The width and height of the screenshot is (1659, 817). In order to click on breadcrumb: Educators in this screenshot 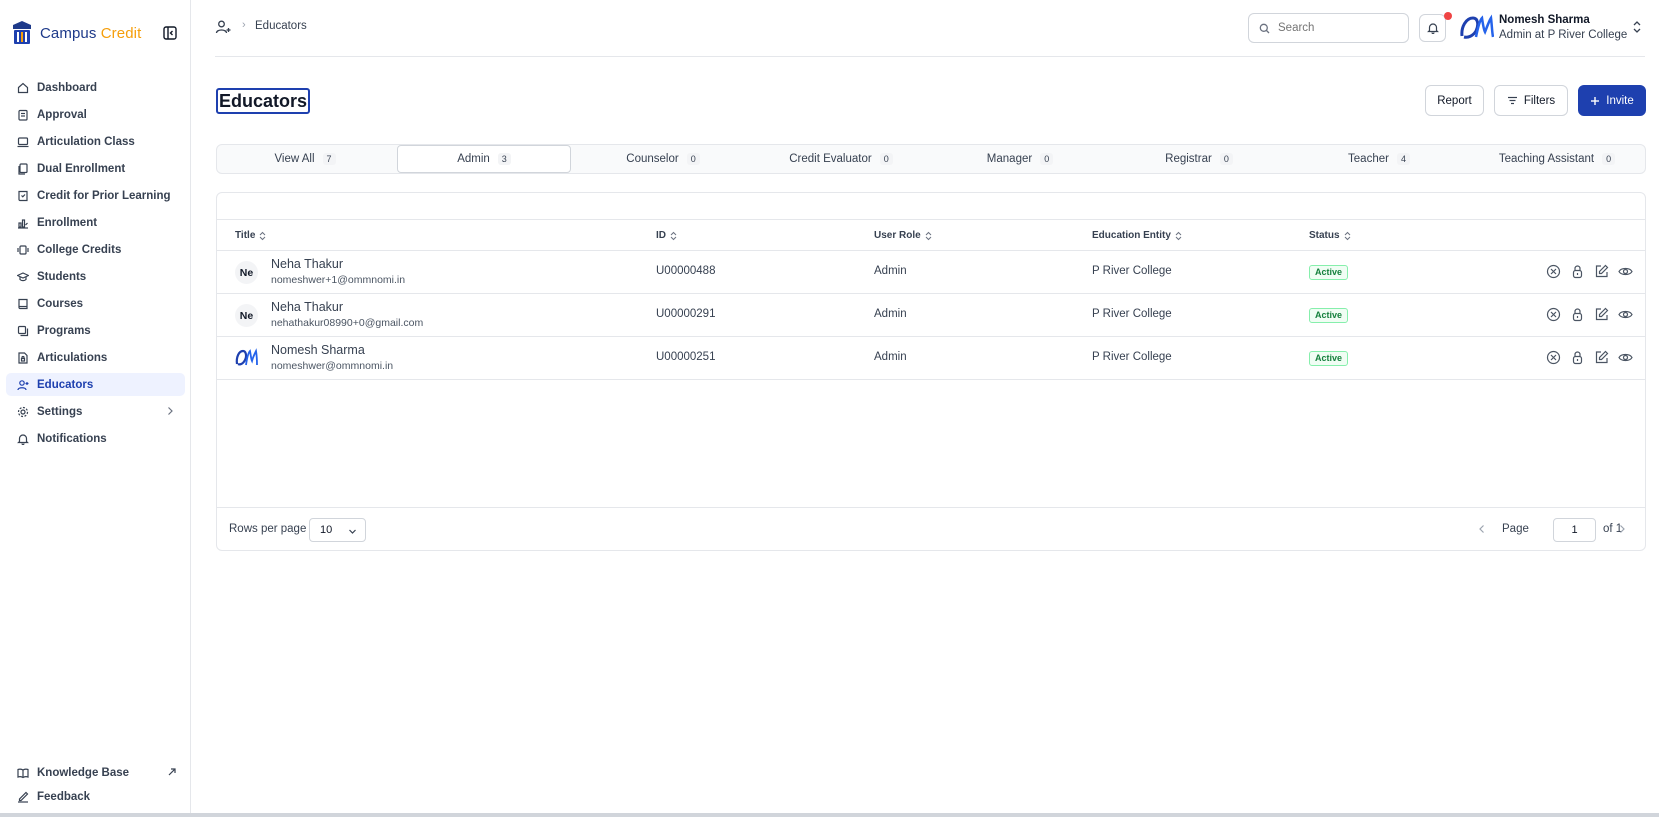, I will do `click(281, 26)`.